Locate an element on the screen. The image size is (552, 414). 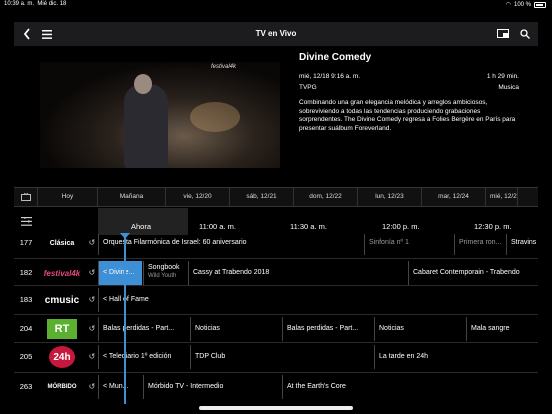
back-chevron-icon is located at coordinates (27, 34).